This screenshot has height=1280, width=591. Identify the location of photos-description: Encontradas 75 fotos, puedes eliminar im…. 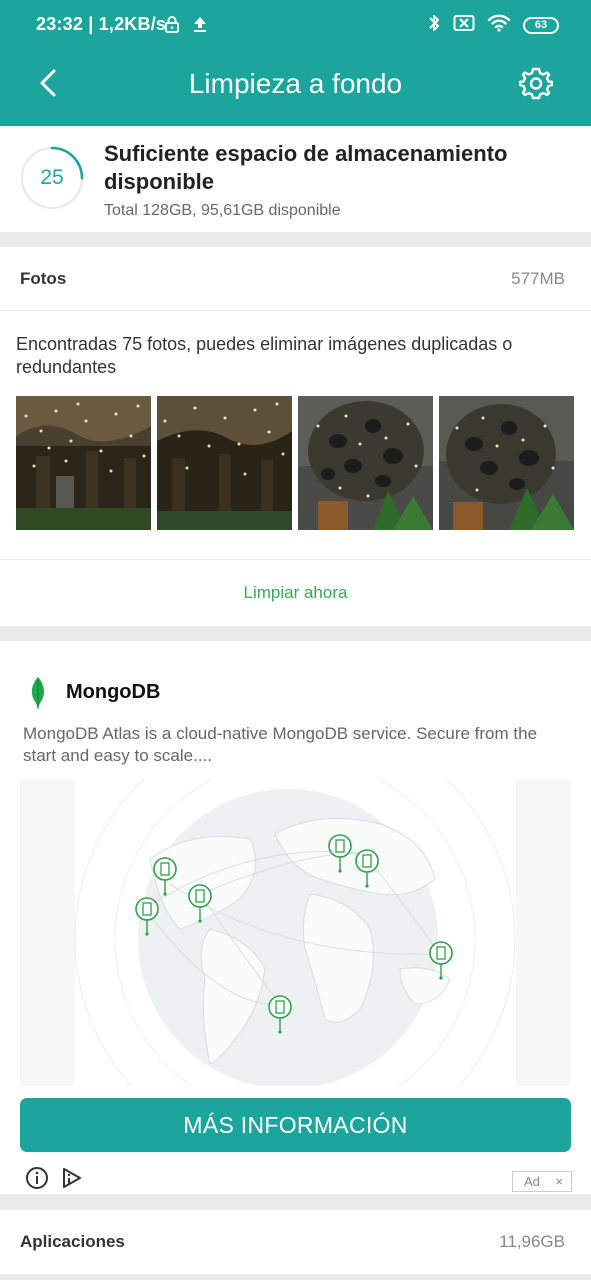
(264, 355).